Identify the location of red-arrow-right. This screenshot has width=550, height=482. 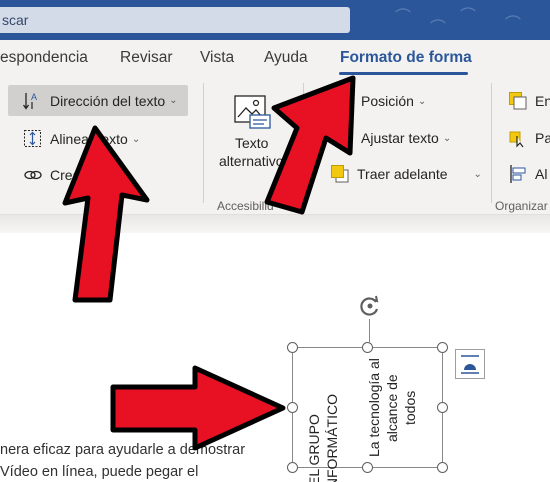
(198, 408).